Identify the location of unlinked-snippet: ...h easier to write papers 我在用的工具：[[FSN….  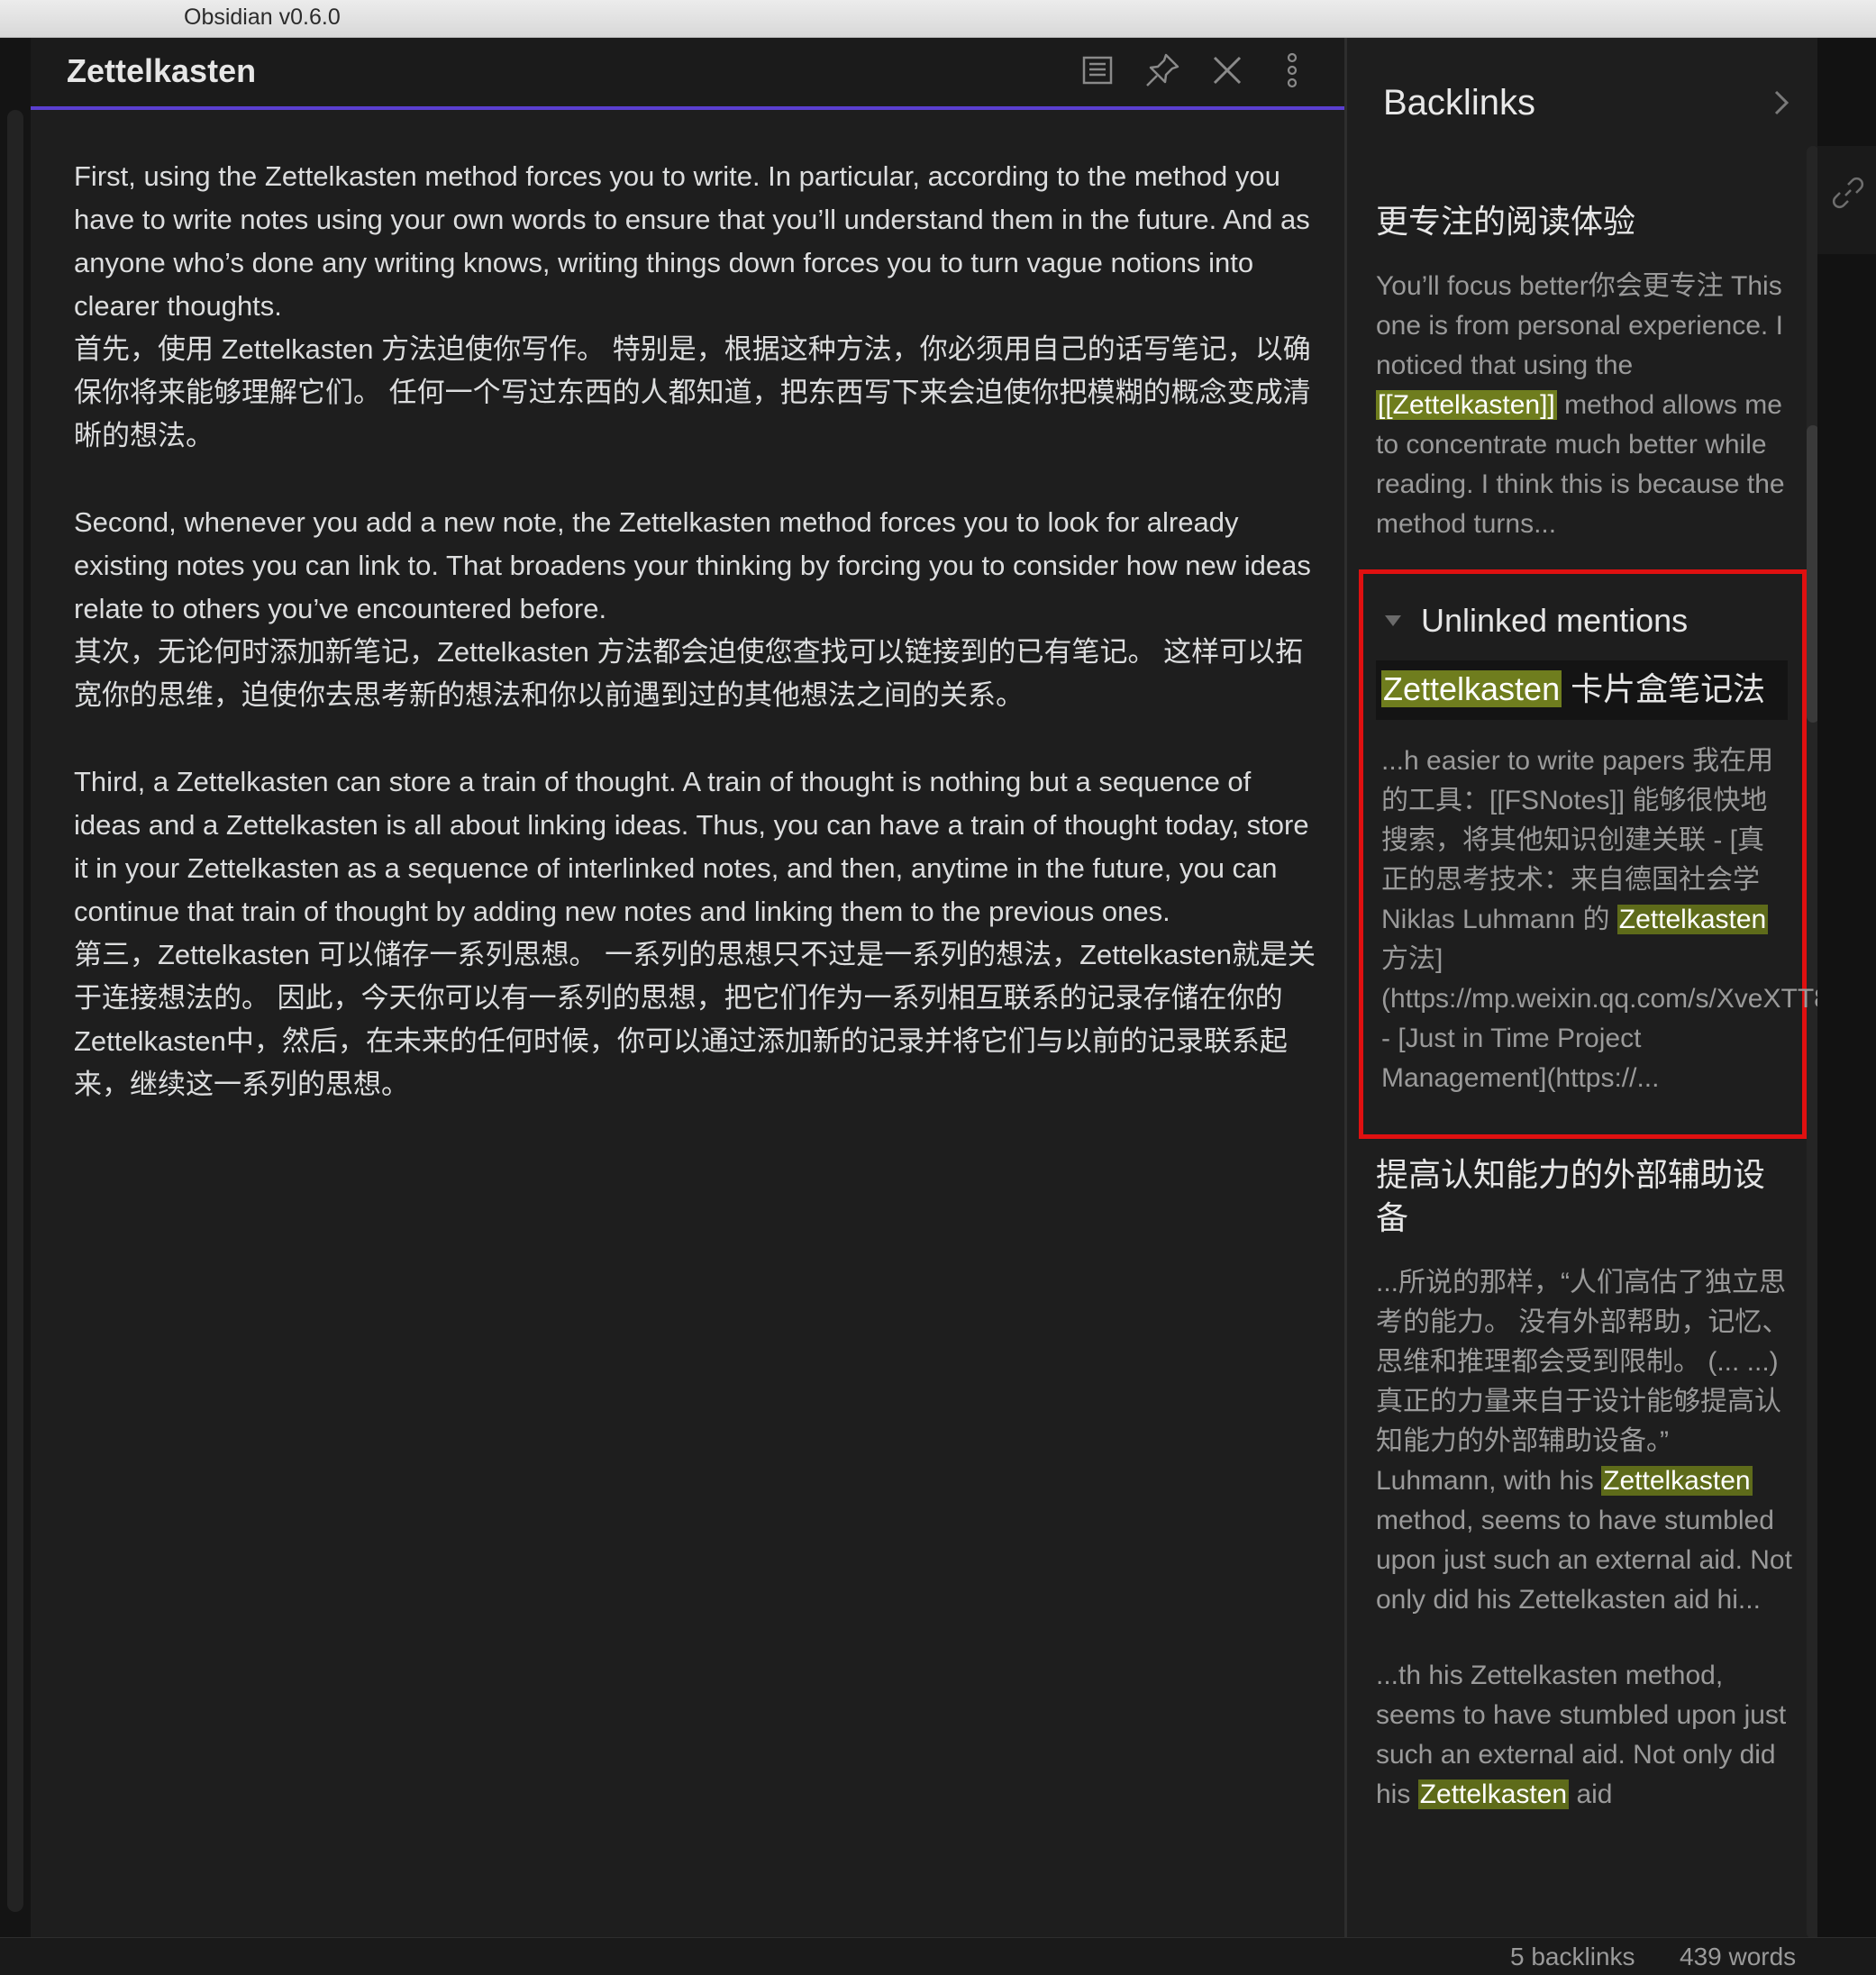
(1597, 920).